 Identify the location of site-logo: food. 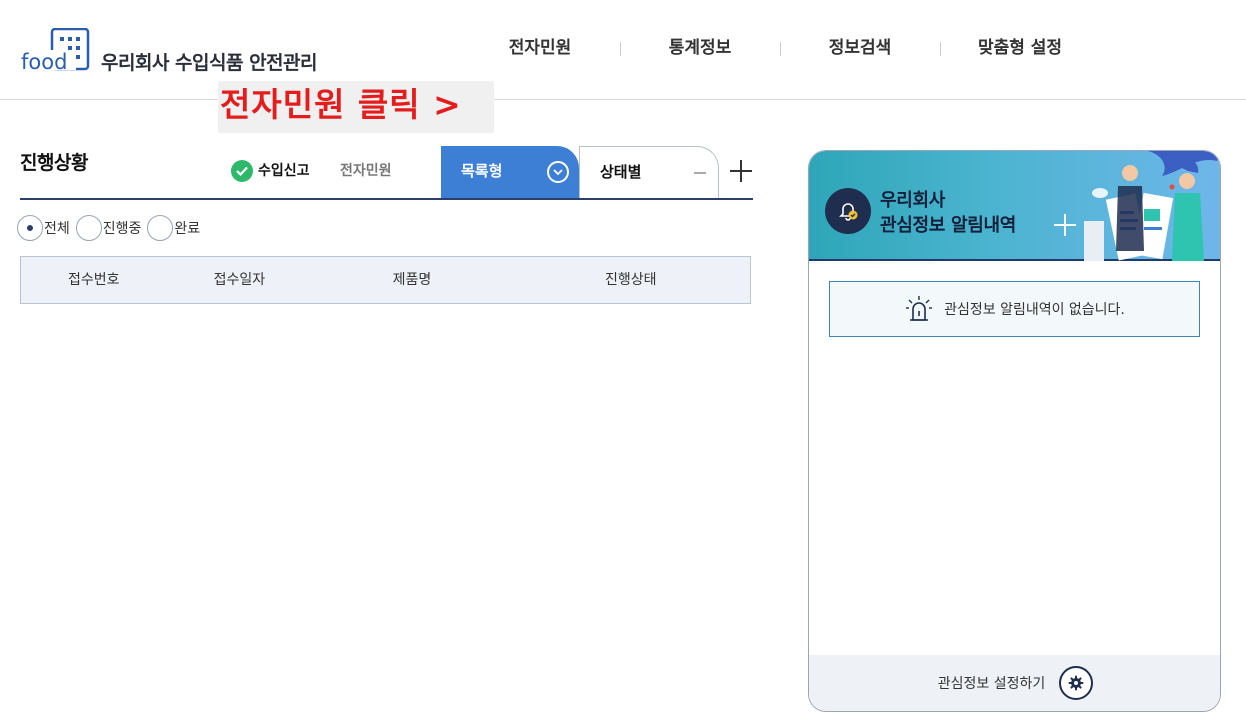
(56, 50).